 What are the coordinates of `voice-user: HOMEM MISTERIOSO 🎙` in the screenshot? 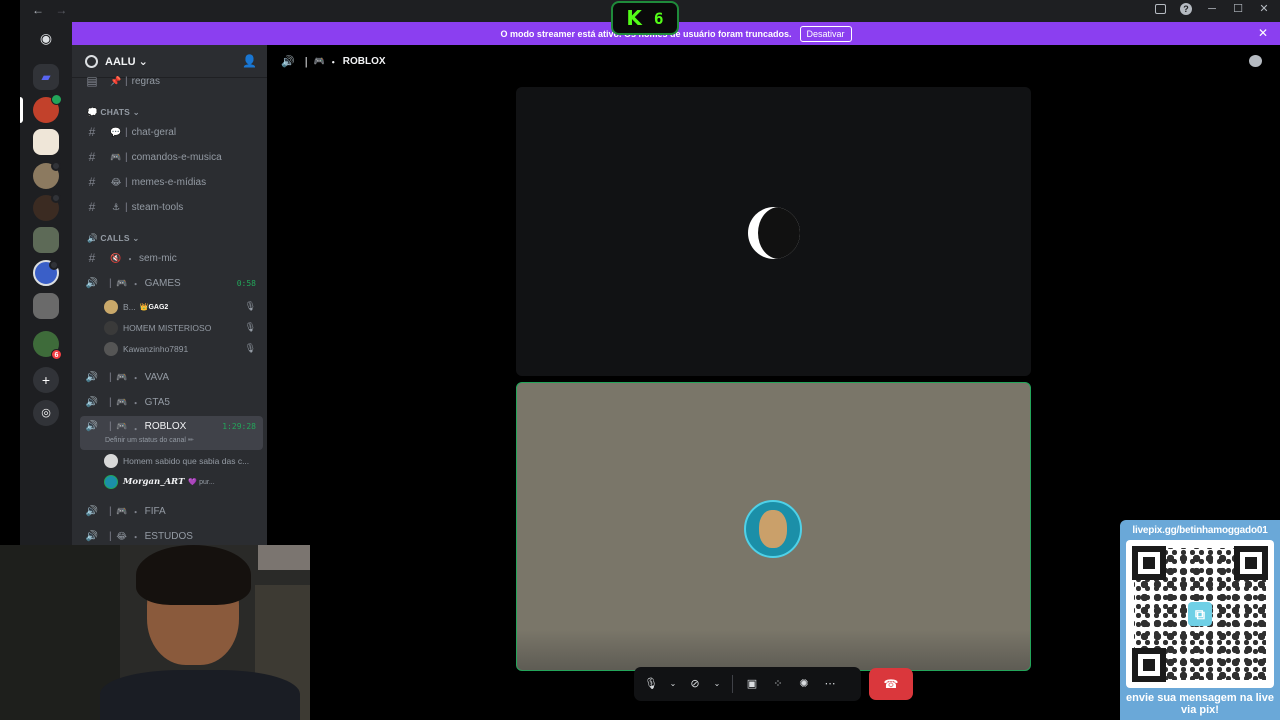 It's located at (181, 327).